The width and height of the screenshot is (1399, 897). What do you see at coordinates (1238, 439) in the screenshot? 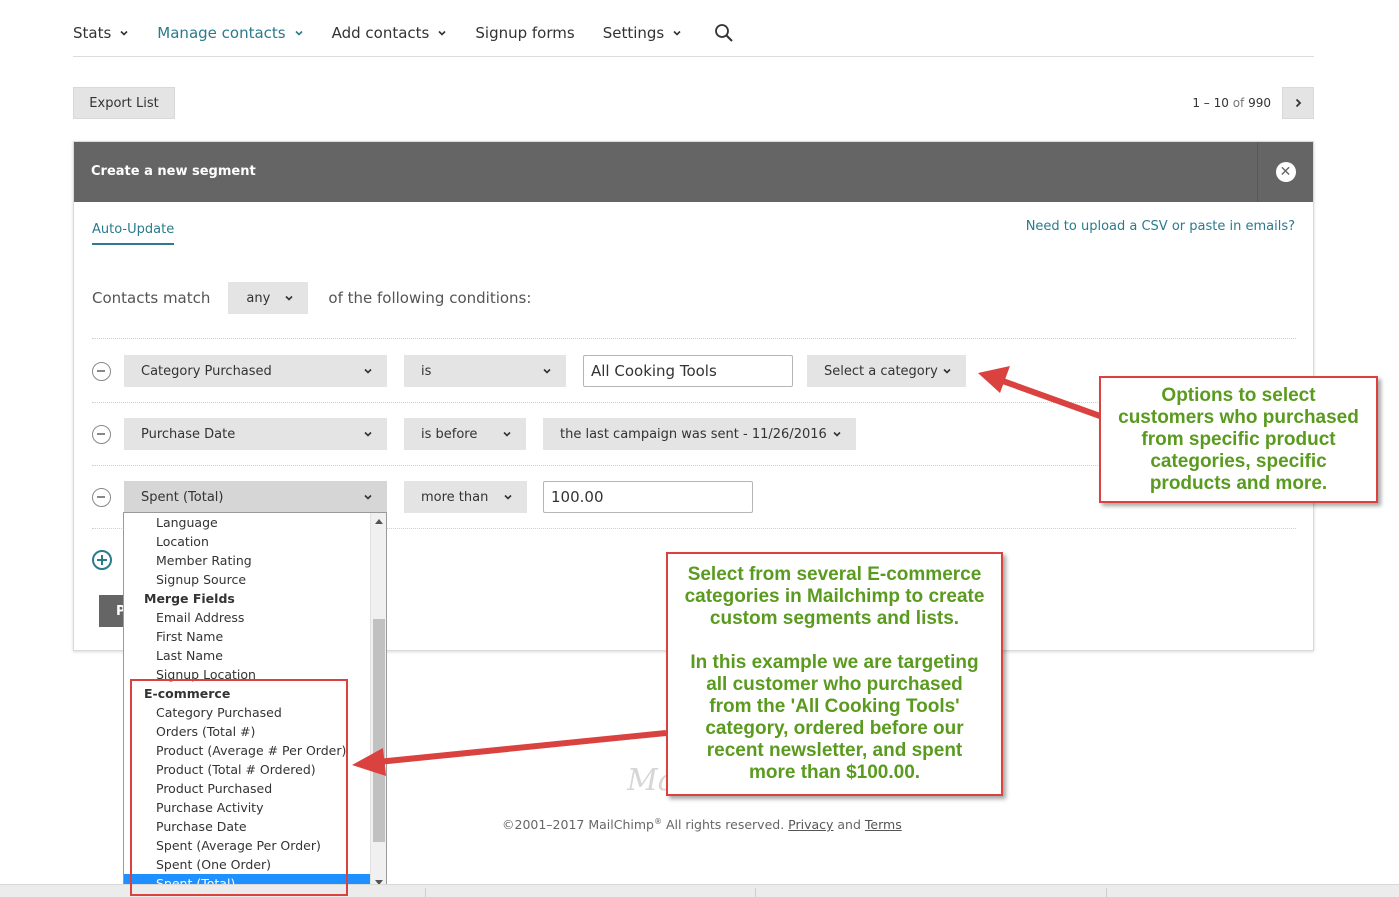
I see `callout-line: from specific product` at bounding box center [1238, 439].